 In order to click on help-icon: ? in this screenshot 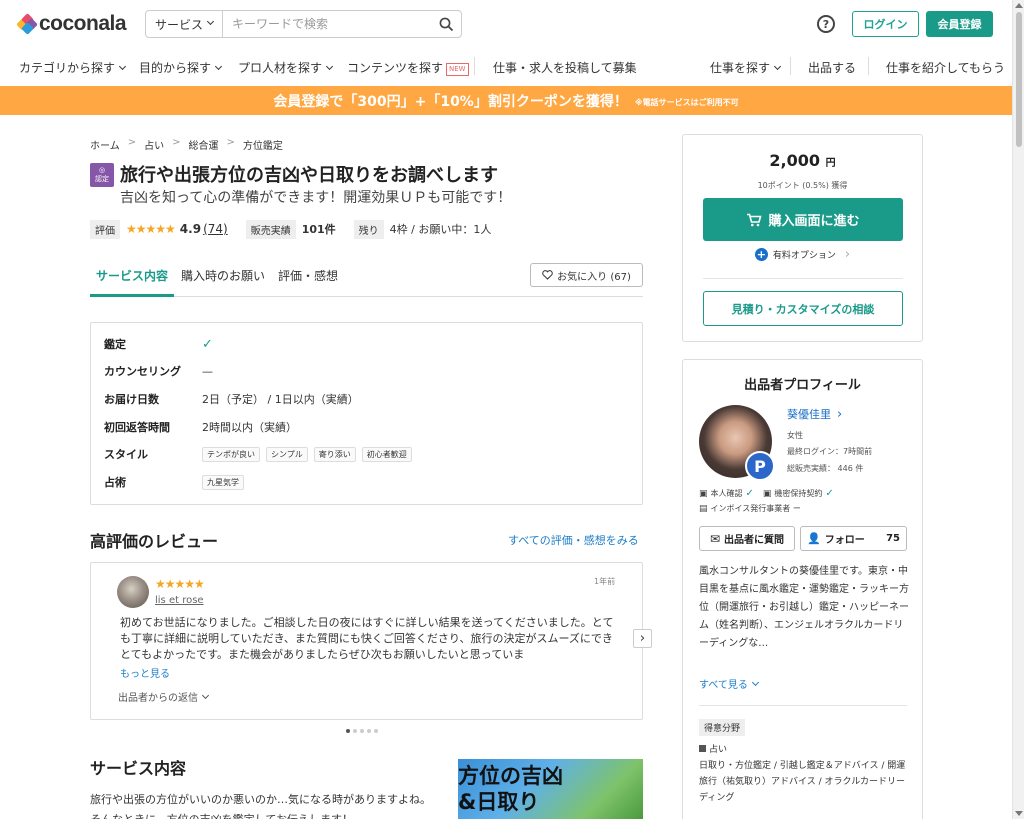, I will do `click(826, 24)`.